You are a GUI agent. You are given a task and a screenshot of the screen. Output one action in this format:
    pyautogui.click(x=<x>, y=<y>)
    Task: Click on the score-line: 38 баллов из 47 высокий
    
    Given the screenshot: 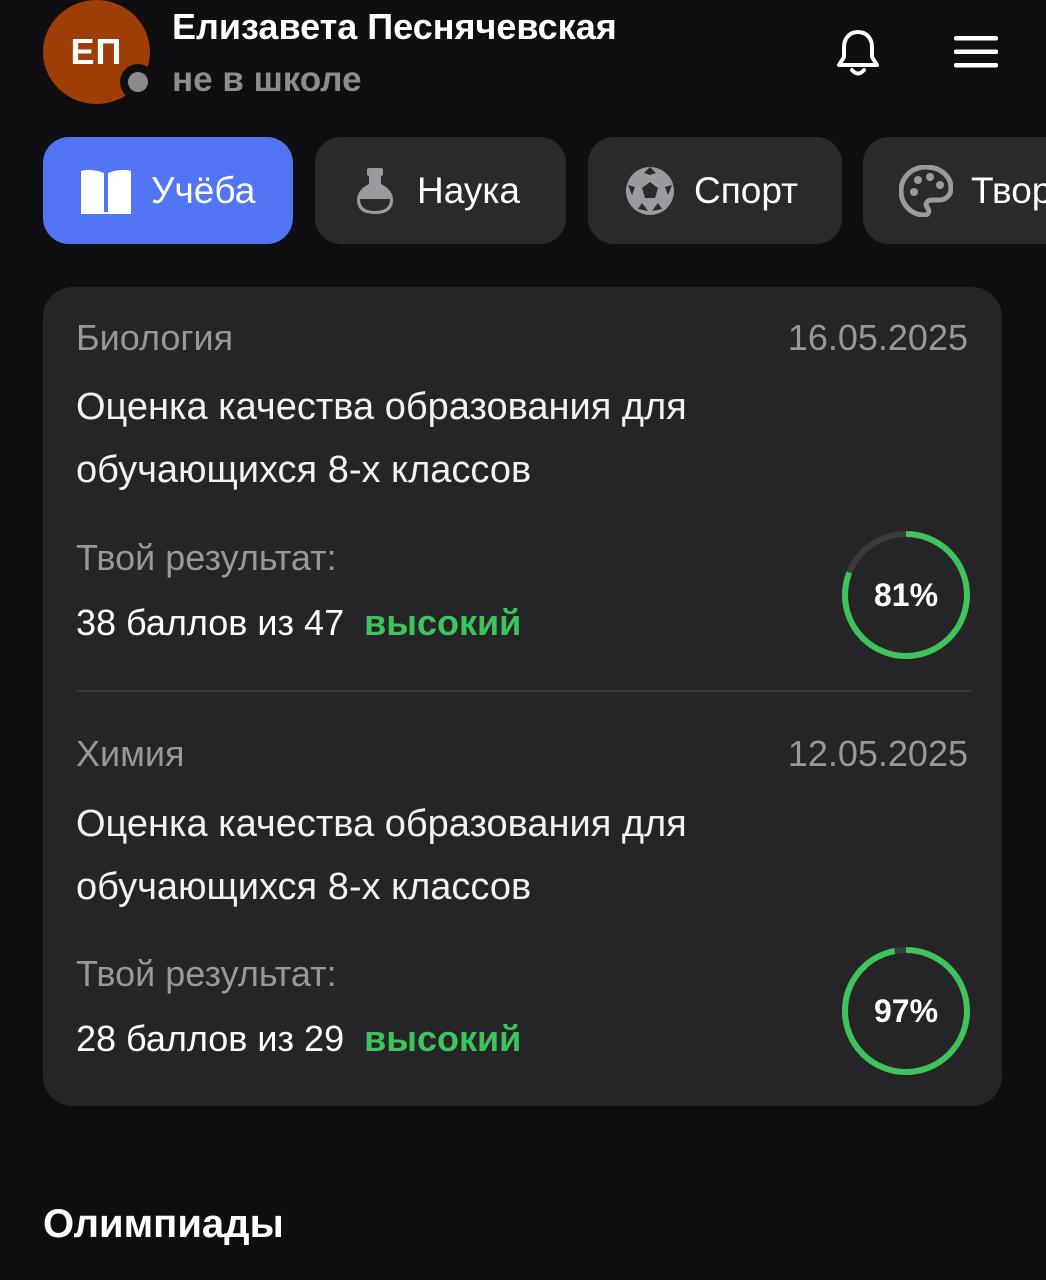 What is the action you would take?
    pyautogui.click(x=298, y=623)
    